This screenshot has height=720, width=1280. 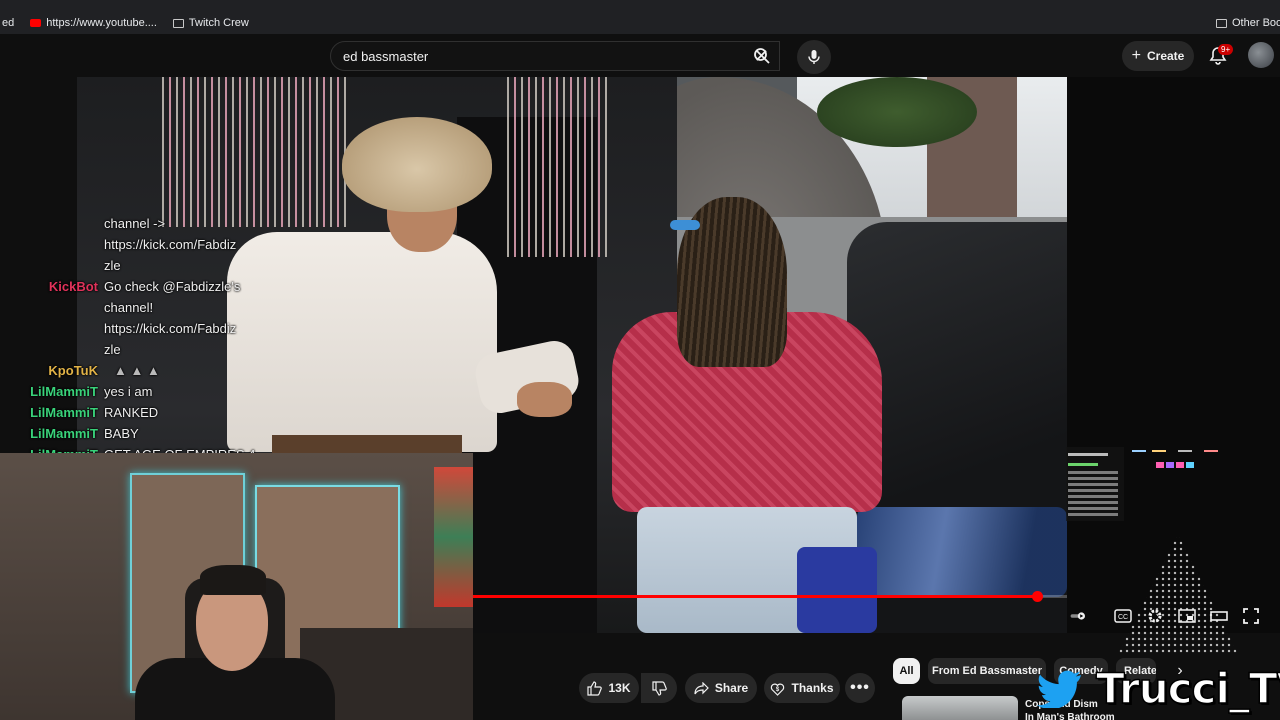 I want to click on thanks-label: Thanks, so click(x=812, y=688).